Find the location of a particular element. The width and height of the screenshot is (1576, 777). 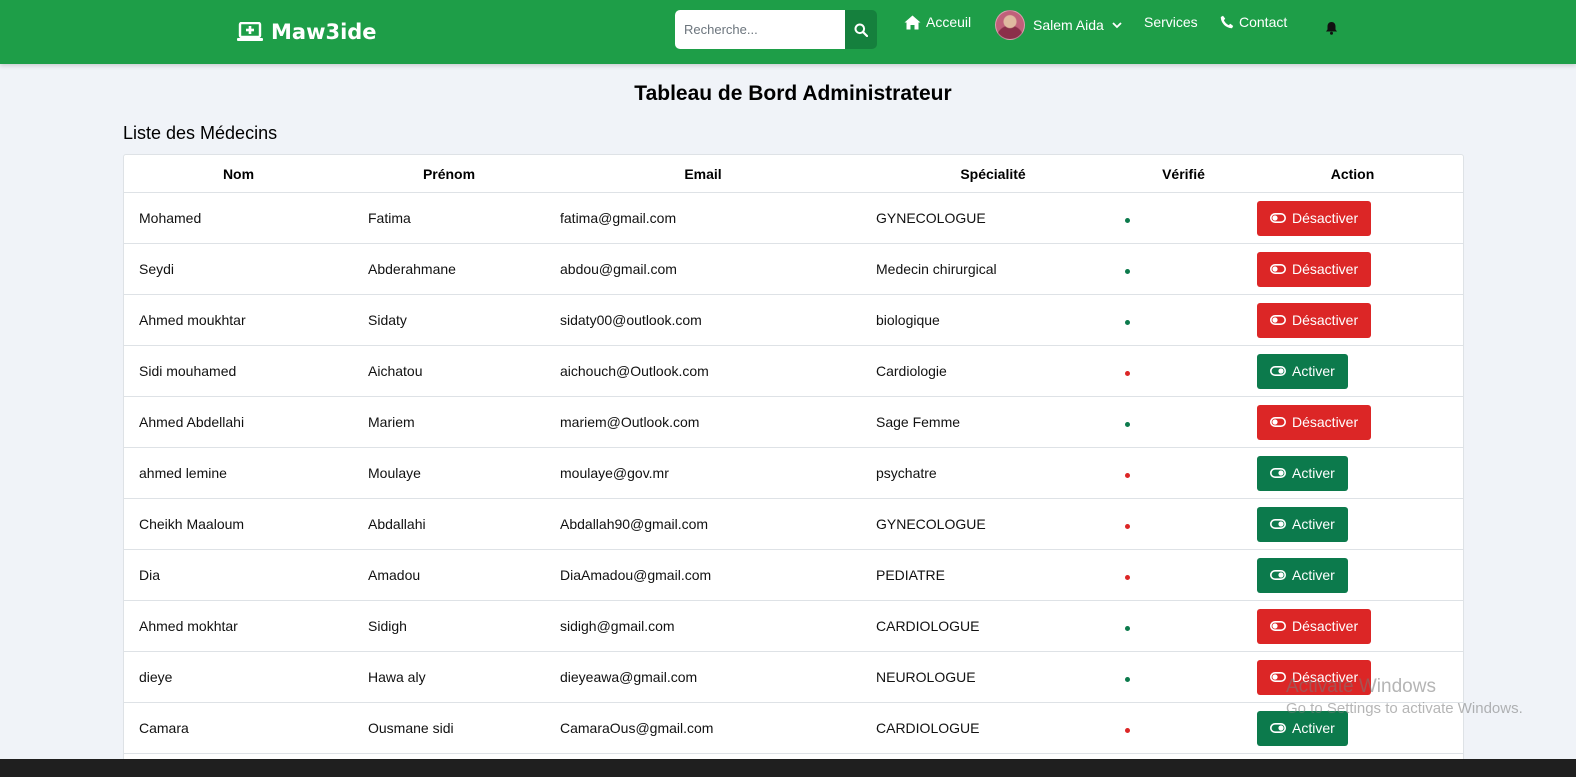

nav-home-link: Acceuil is located at coordinates (937, 22).